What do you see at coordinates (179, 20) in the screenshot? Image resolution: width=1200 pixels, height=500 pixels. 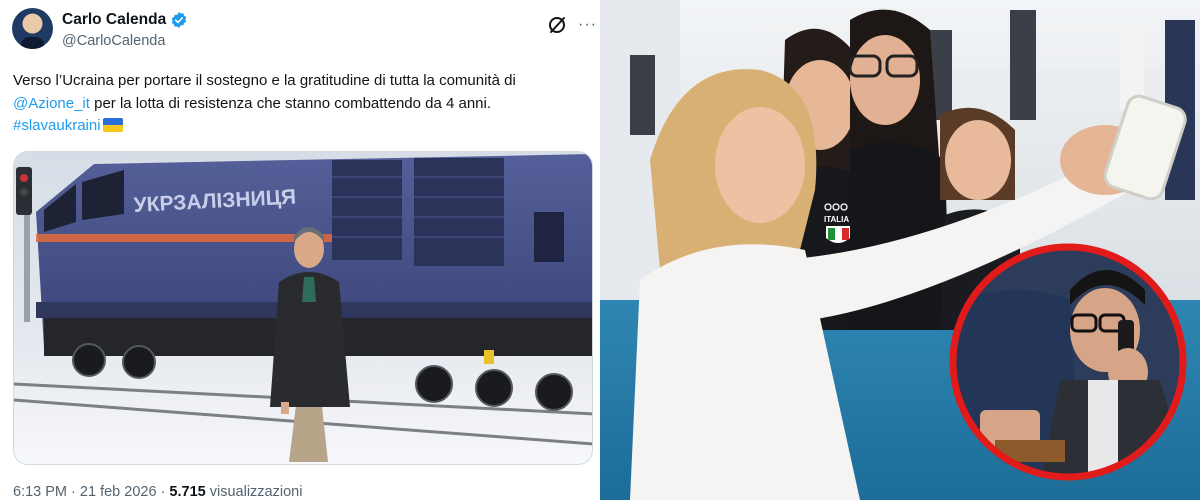 I see `verified-badge-icon` at bounding box center [179, 20].